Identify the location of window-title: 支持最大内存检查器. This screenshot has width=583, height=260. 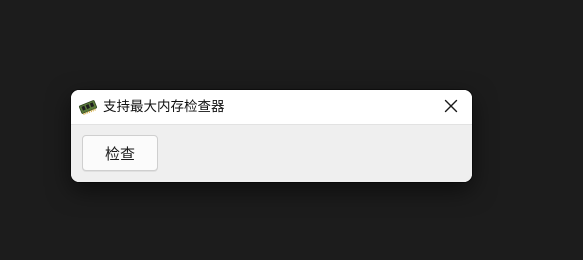
(164, 107).